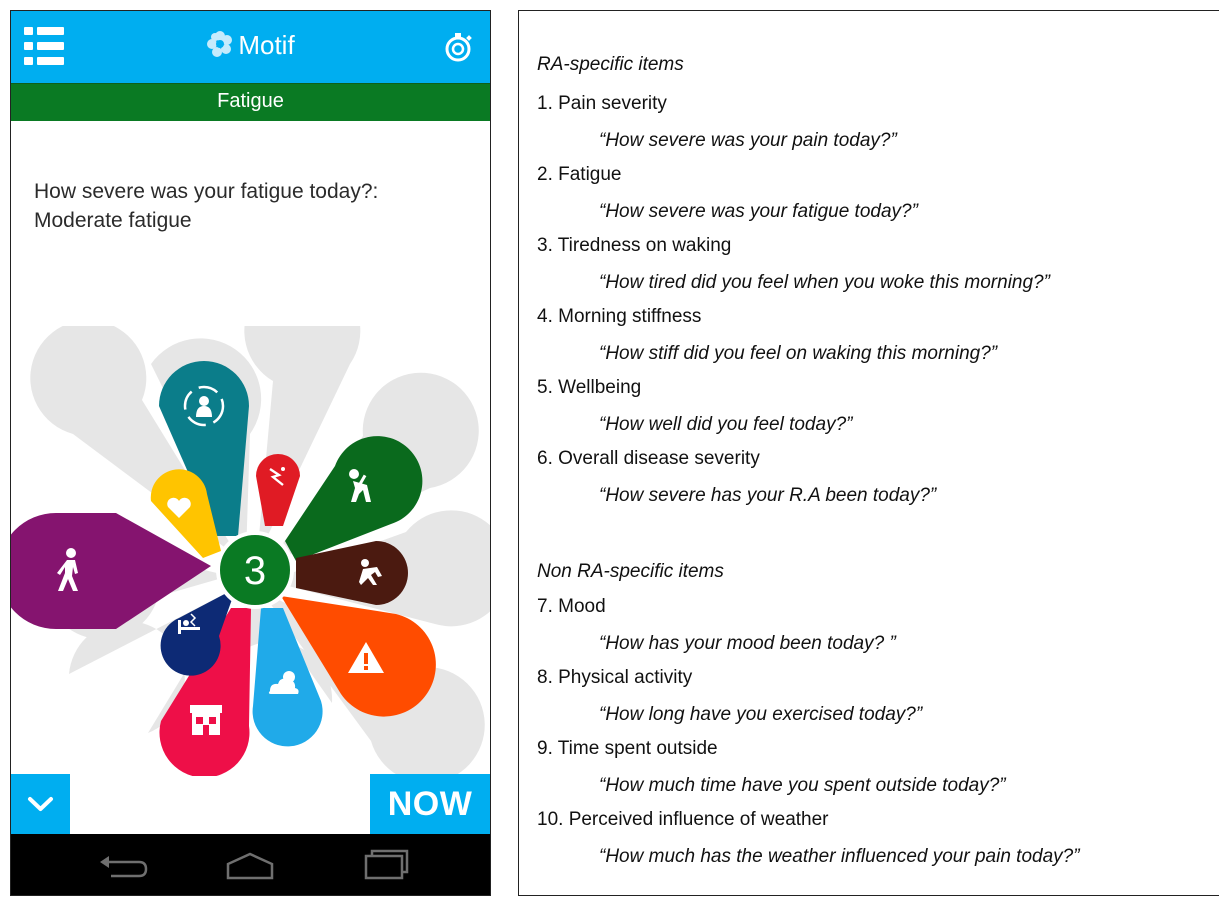 This screenshot has height=900, width=1220. What do you see at coordinates (430, 804) in the screenshot?
I see `now-button: NOW` at bounding box center [430, 804].